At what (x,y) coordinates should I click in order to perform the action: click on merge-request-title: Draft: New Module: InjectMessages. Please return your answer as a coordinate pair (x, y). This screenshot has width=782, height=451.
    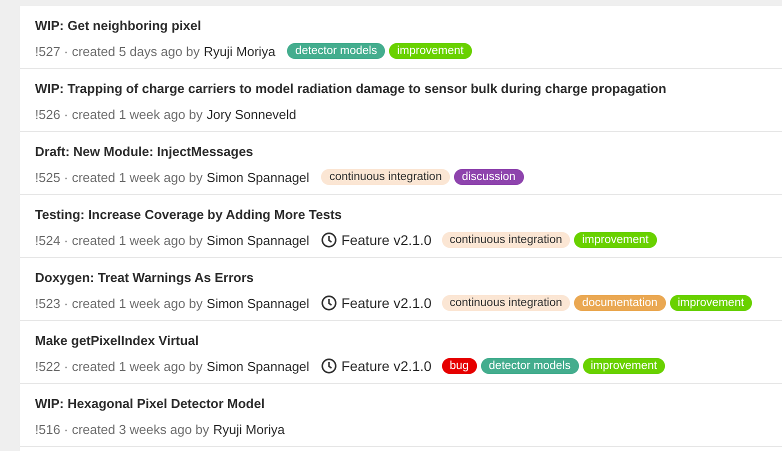
    Looking at the image, I should click on (144, 152).